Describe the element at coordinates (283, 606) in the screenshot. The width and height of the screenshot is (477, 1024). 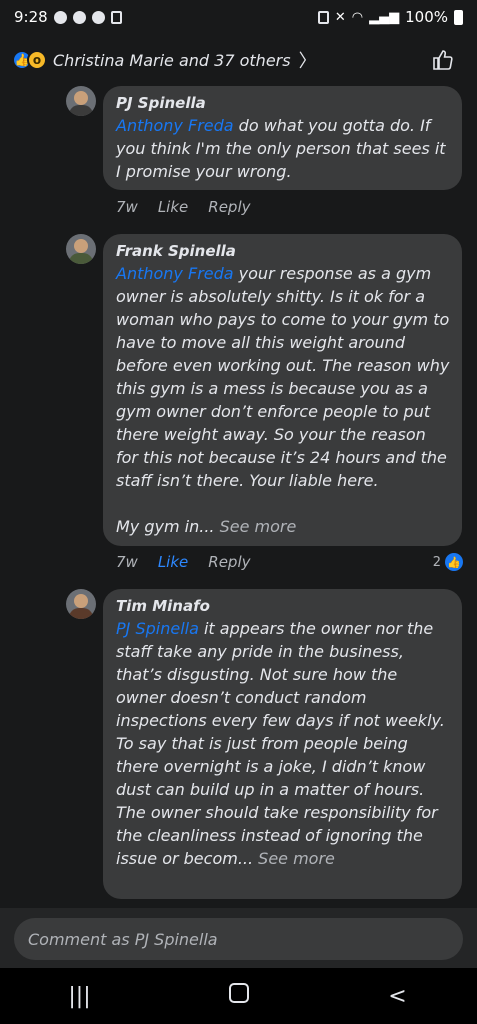
I see `comment-author: Tim Minafo` at that location.